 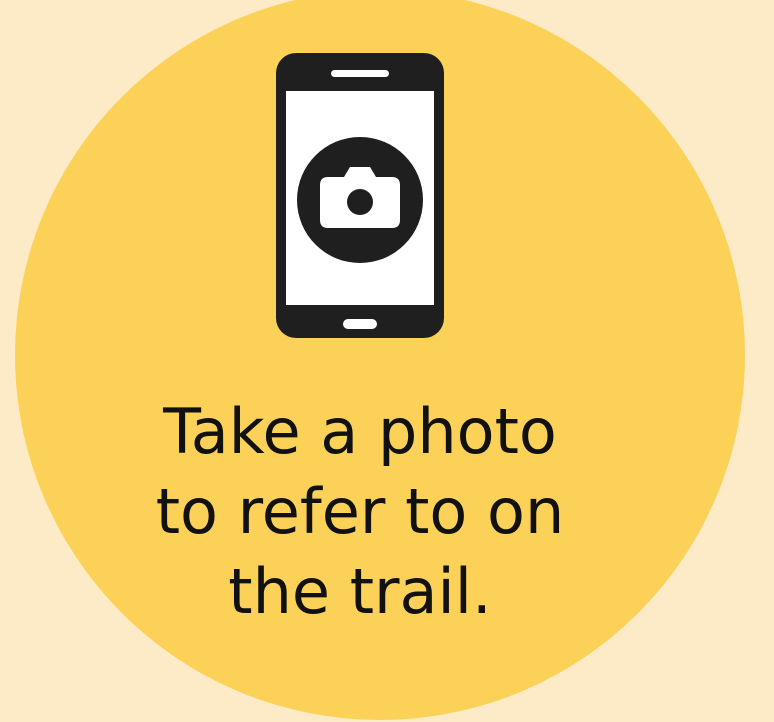 What do you see at coordinates (360, 73) in the screenshot?
I see `speaker-slot` at bounding box center [360, 73].